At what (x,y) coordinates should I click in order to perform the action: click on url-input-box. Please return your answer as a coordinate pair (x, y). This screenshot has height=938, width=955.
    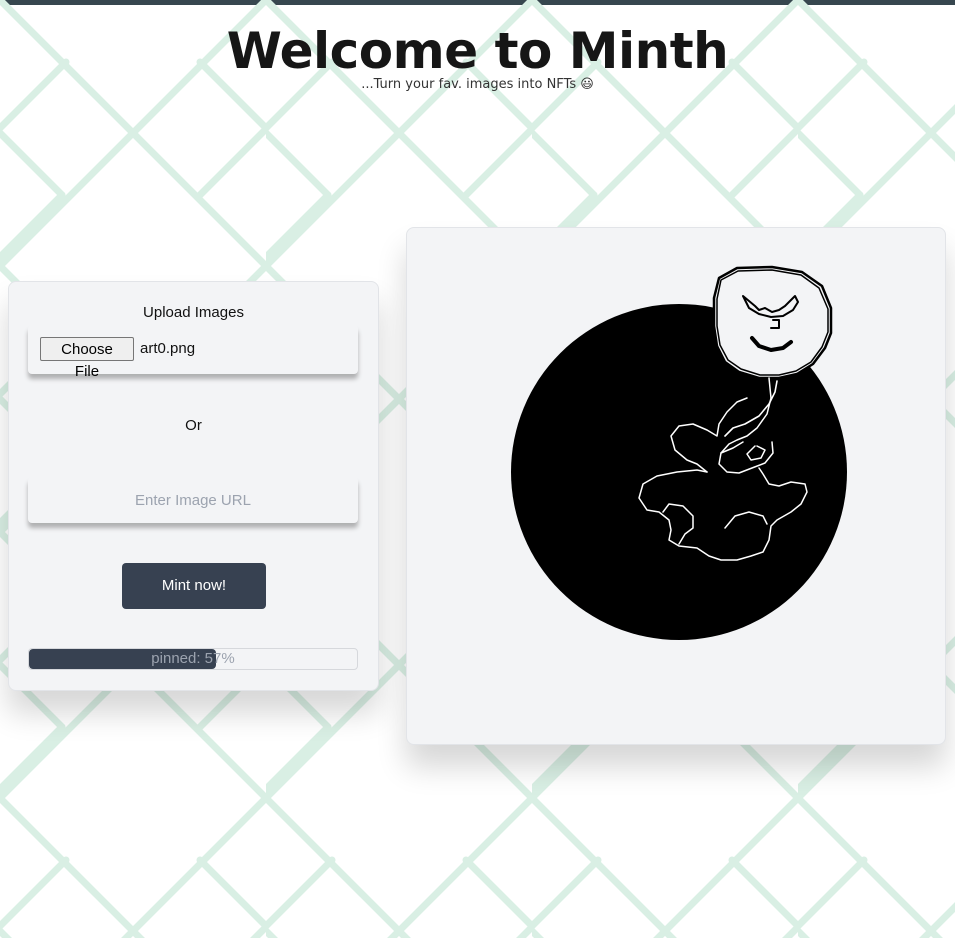
    Looking at the image, I should click on (193, 500).